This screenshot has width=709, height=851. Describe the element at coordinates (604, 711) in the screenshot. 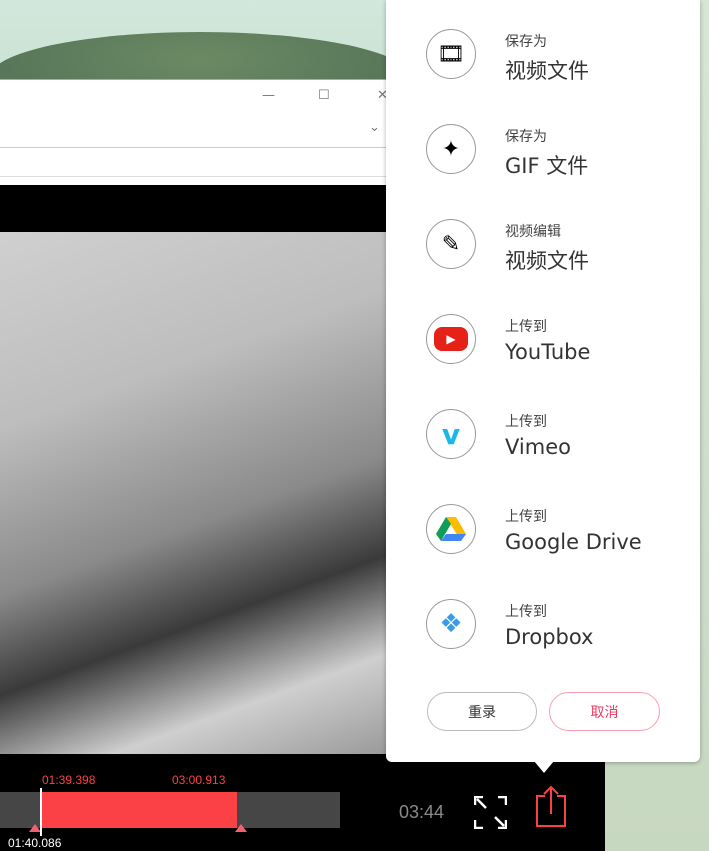

I see `cancel-button: 取消` at that location.